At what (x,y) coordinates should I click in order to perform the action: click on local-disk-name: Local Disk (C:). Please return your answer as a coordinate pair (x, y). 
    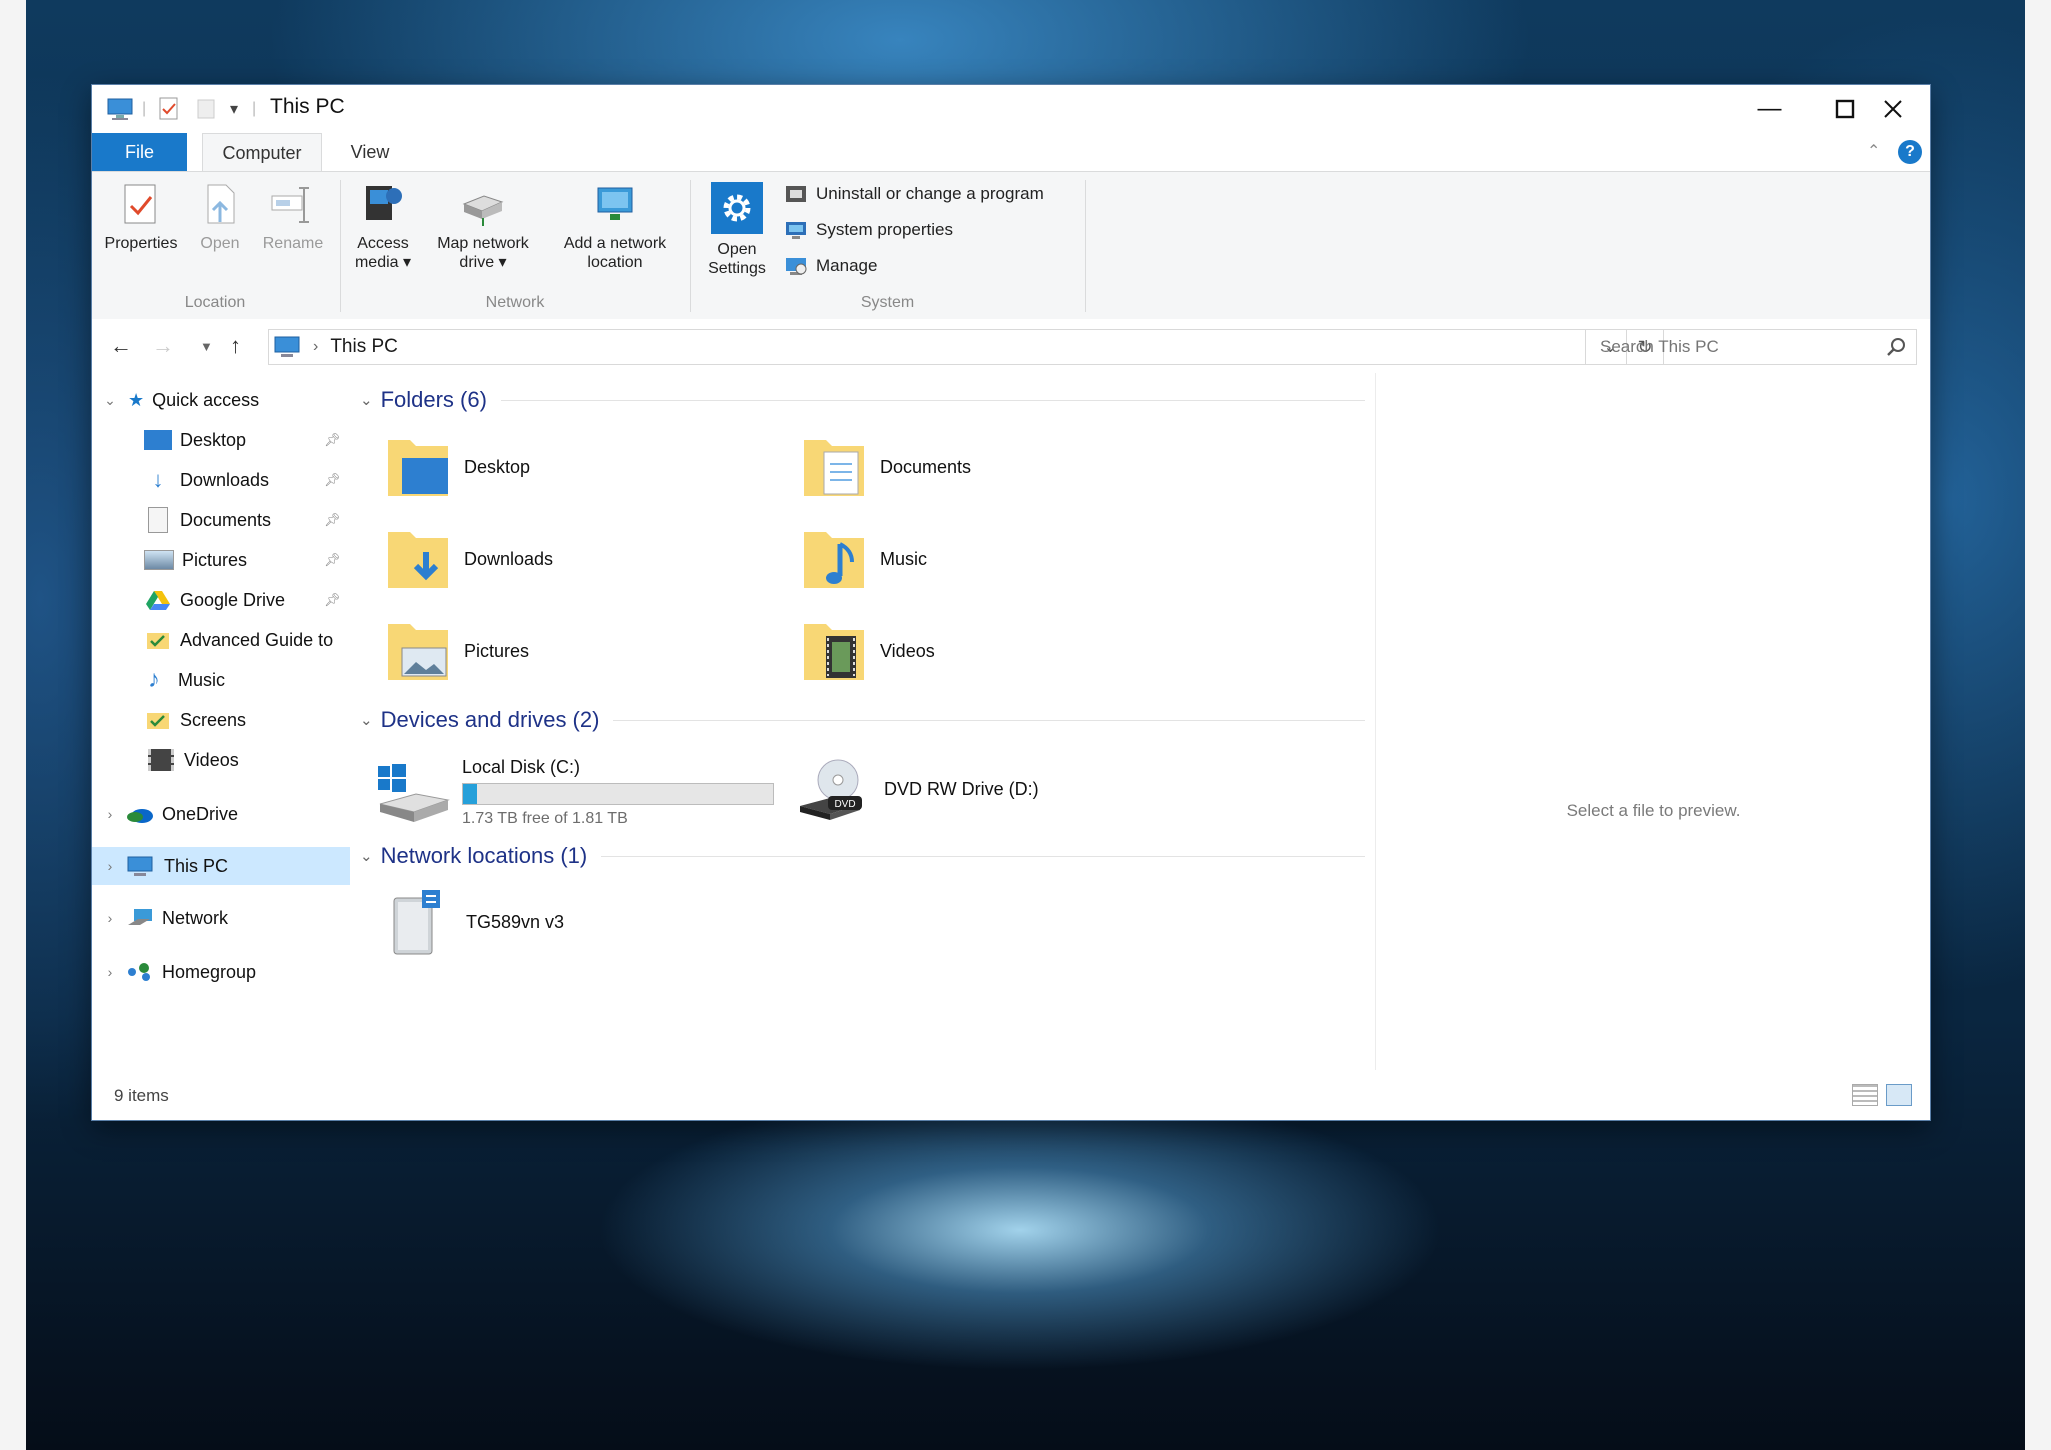
    Looking at the image, I should click on (521, 766).